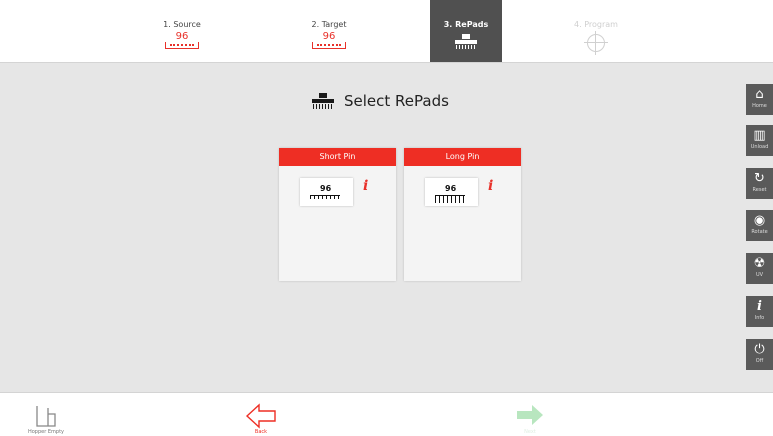 The image size is (773, 436). I want to click on crosshair-icon, so click(596, 43).